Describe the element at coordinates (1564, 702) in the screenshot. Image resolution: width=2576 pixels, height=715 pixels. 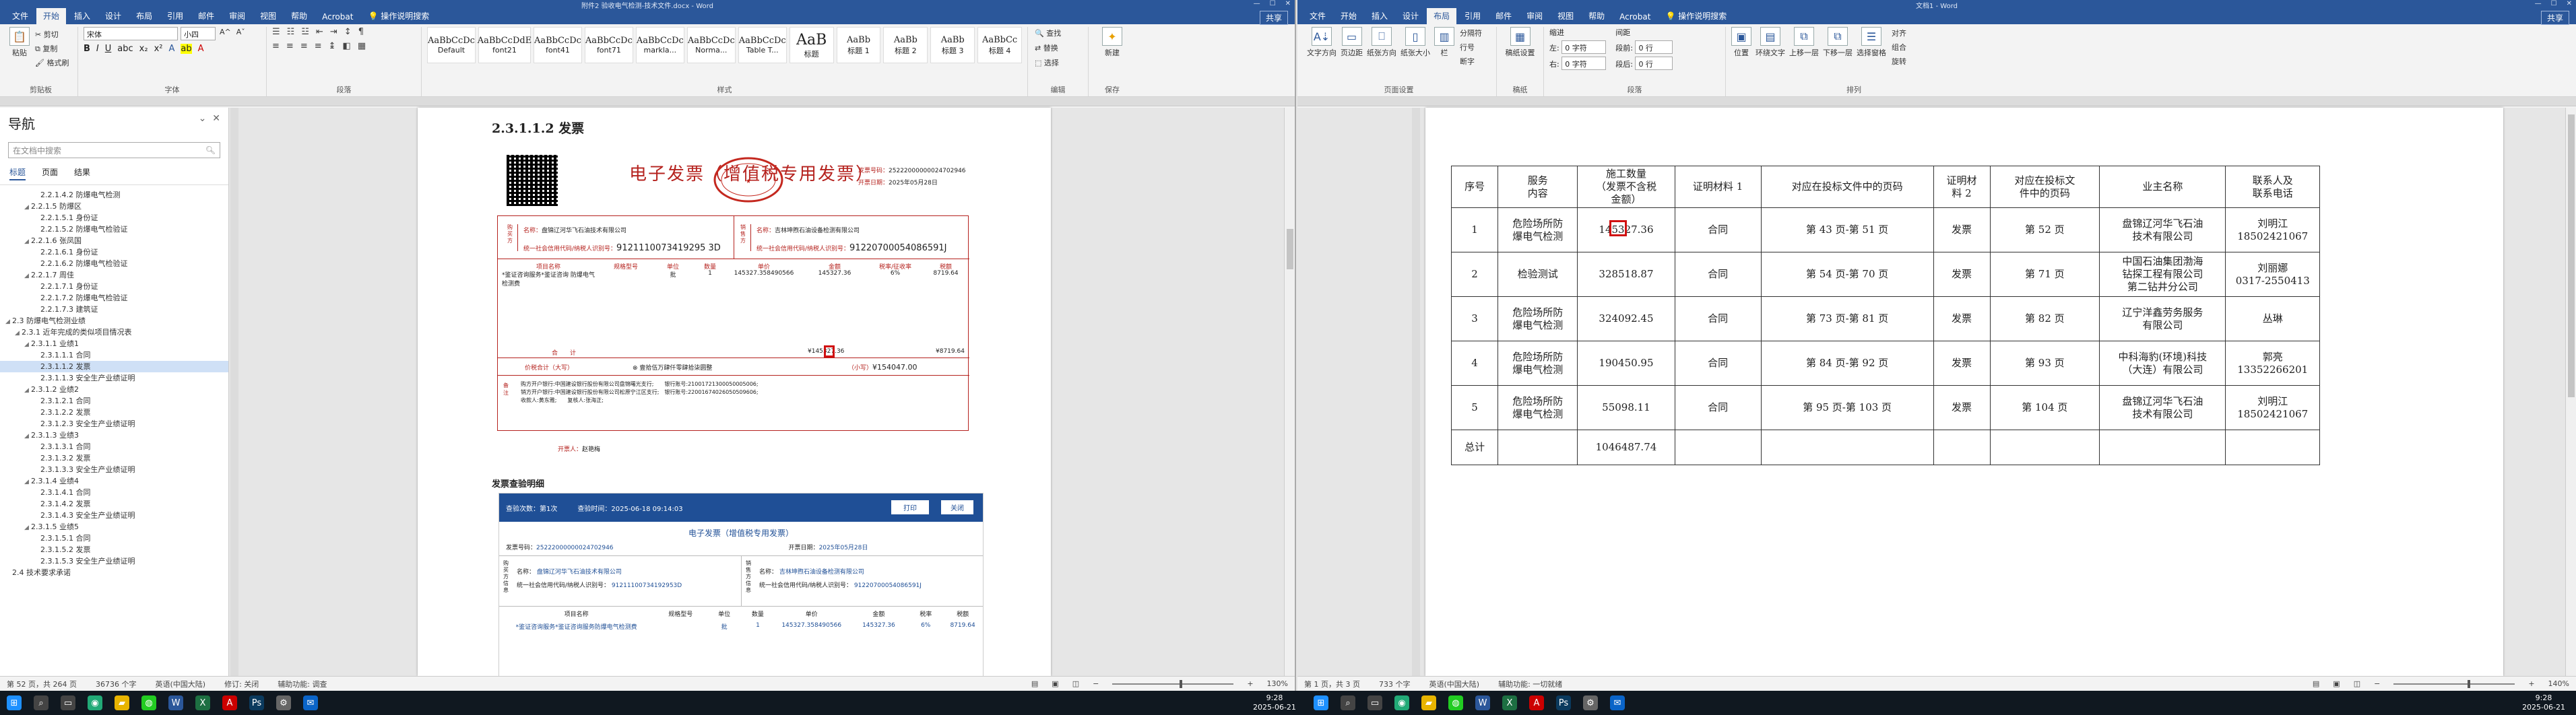
I see `photoshop-icon: Ps` at that location.